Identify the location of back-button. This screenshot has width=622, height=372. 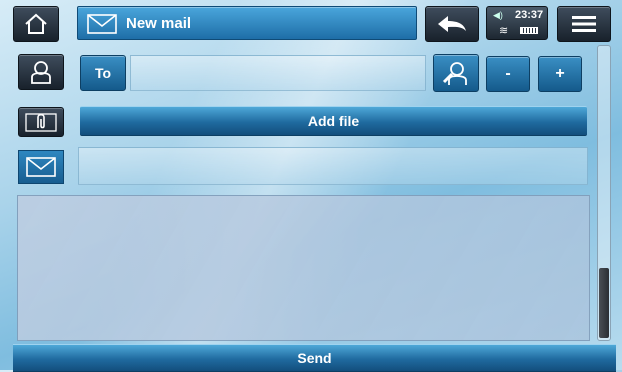
(452, 24).